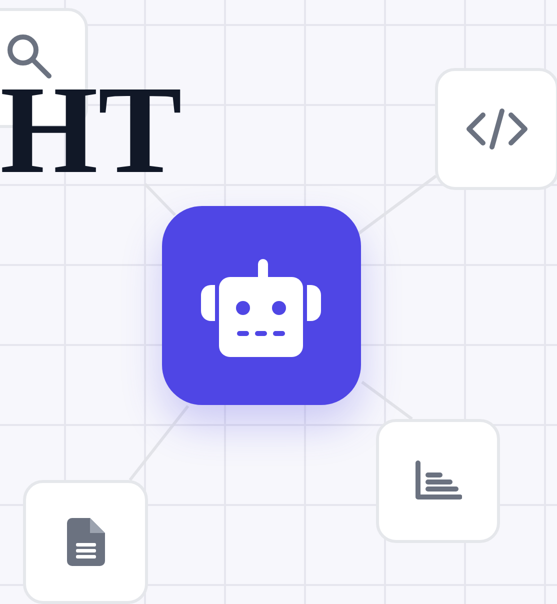 Image resolution: width=557 pixels, height=604 pixels. Describe the element at coordinates (497, 129) in the screenshot. I see `code-icon` at that location.